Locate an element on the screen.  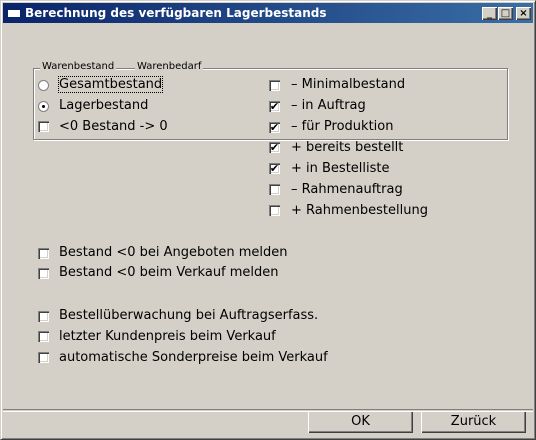
radio-lagerbestand is located at coordinates (43, 106).